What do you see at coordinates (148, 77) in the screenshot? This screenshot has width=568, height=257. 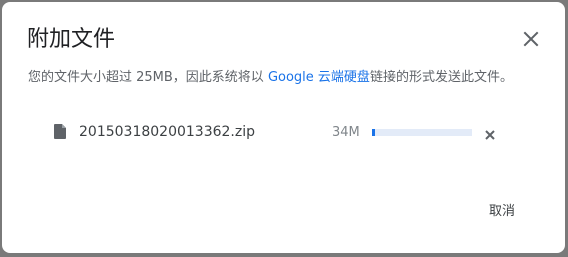 I see `message-prefix: 您的文件大小超过 25MB，因此系统将以` at bounding box center [148, 77].